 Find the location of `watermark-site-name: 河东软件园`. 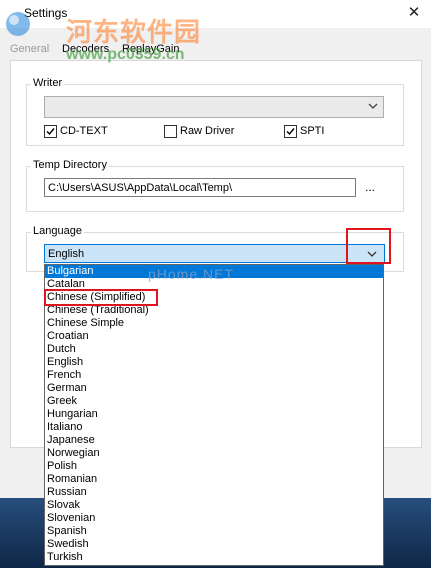

watermark-site-name: 河东软件园 is located at coordinates (134, 32).